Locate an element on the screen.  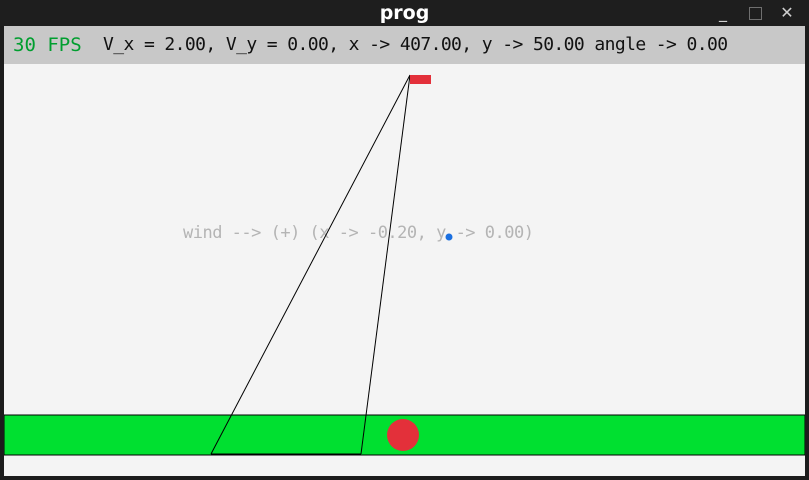
rope-right is located at coordinates (385, 264).